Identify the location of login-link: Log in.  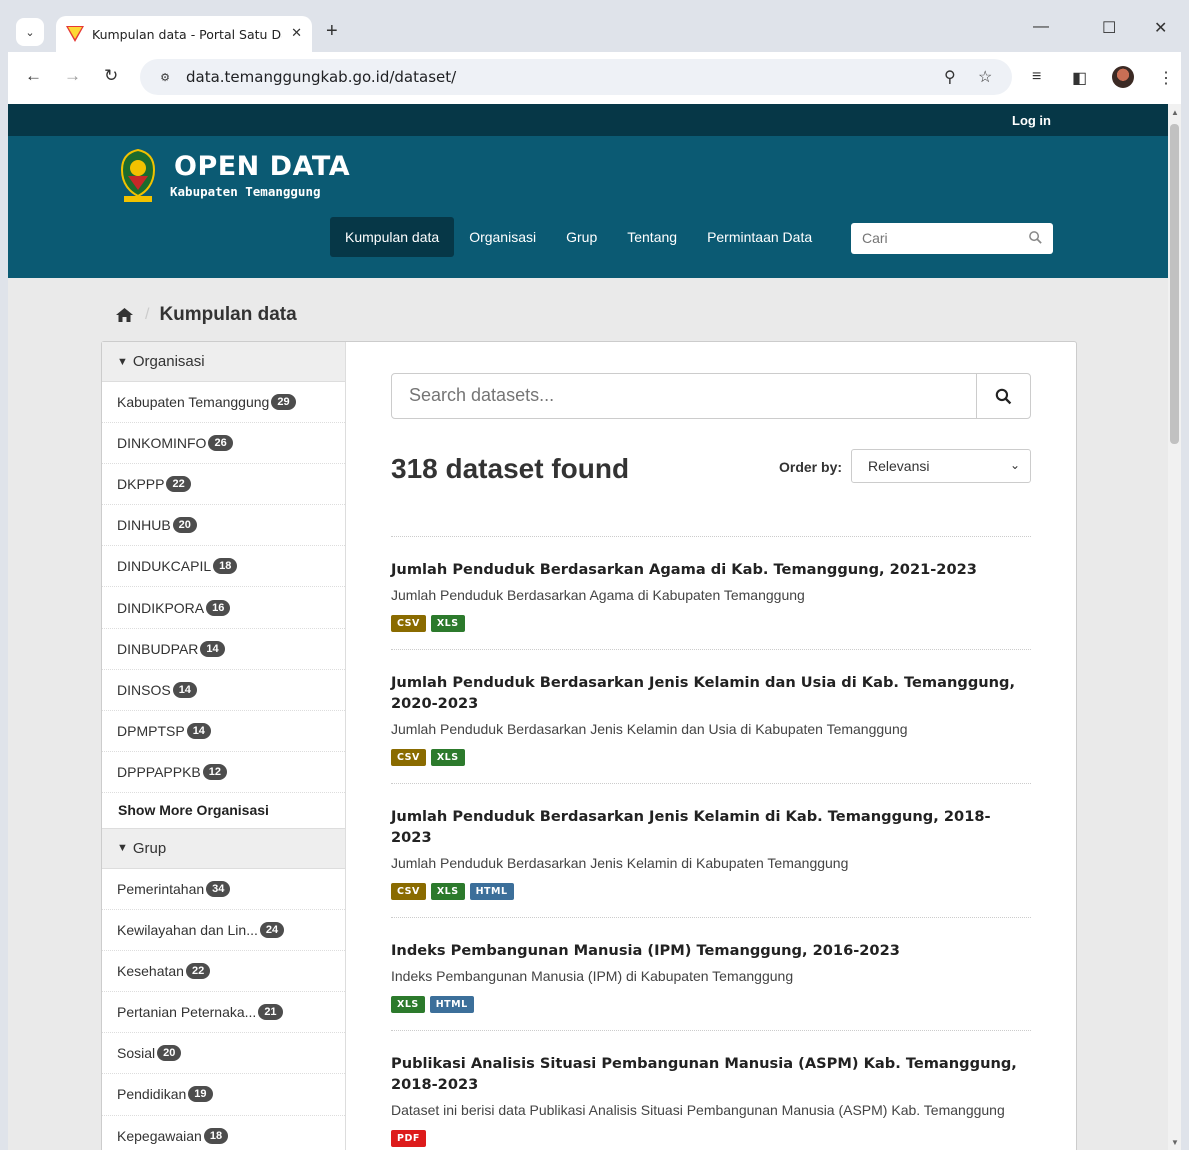
(1031, 120).